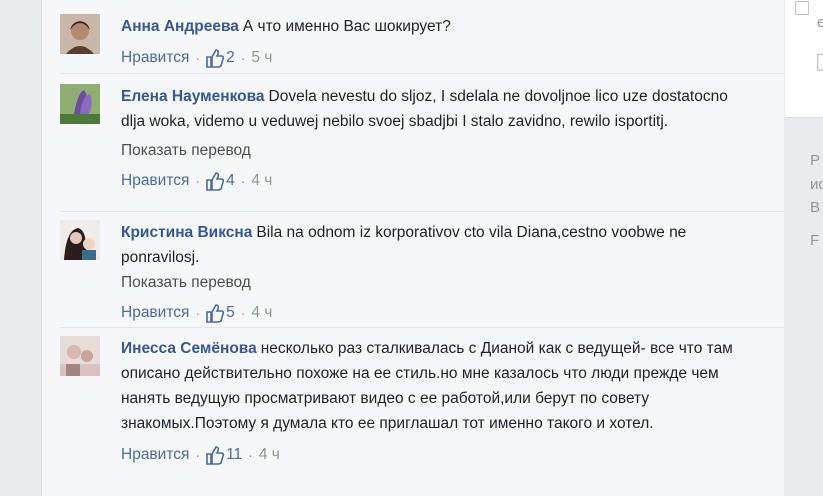 Image resolution: width=823 pixels, height=496 pixels. What do you see at coordinates (815, 207) in the screenshot?
I see `edge-text: В` at bounding box center [815, 207].